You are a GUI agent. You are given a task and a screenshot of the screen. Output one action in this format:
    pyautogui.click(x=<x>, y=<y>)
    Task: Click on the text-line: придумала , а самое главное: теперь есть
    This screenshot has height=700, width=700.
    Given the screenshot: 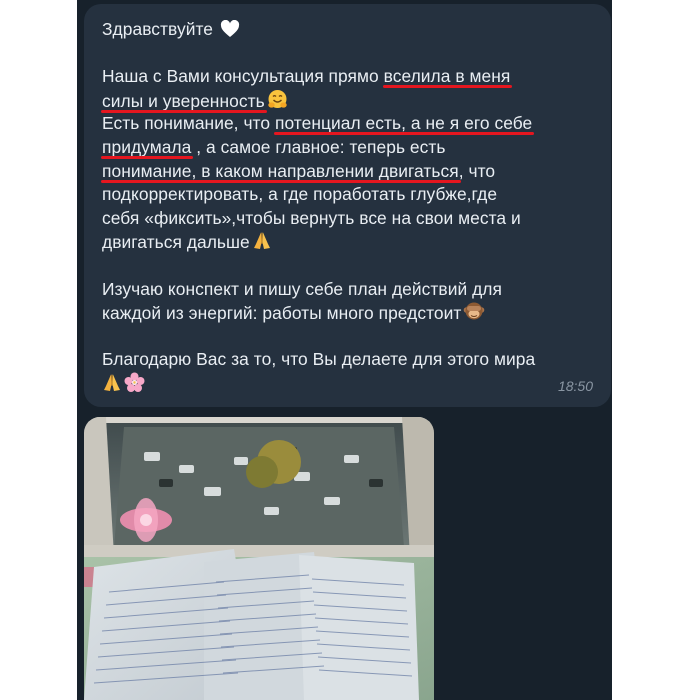 What is the action you would take?
    pyautogui.click(x=347, y=148)
    